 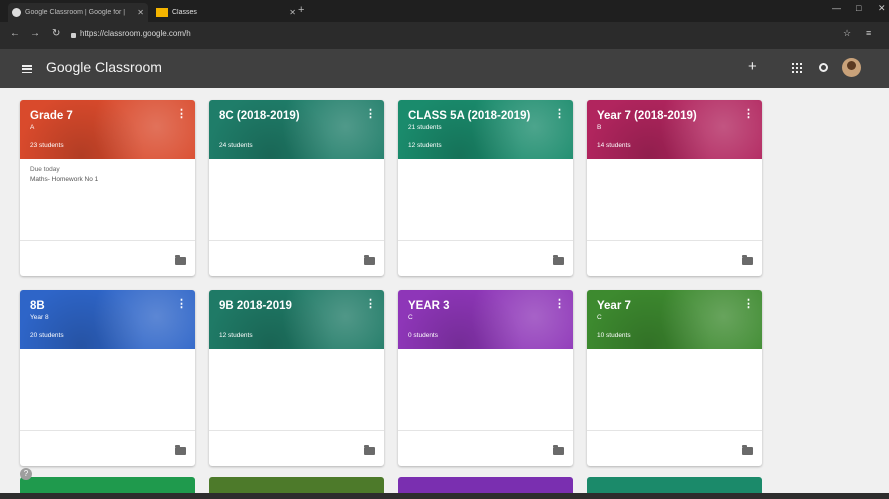 What do you see at coordinates (184, 12) in the screenshot?
I see `tab-title: Classes` at bounding box center [184, 12].